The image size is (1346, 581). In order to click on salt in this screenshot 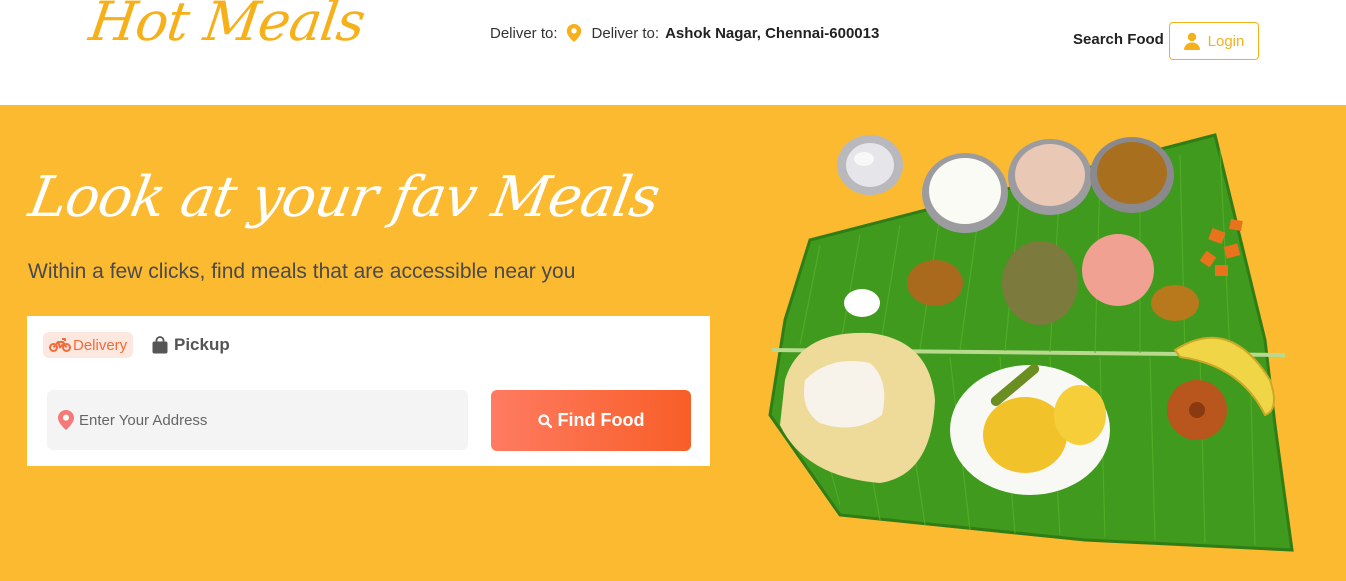, I will do `click(862, 303)`.